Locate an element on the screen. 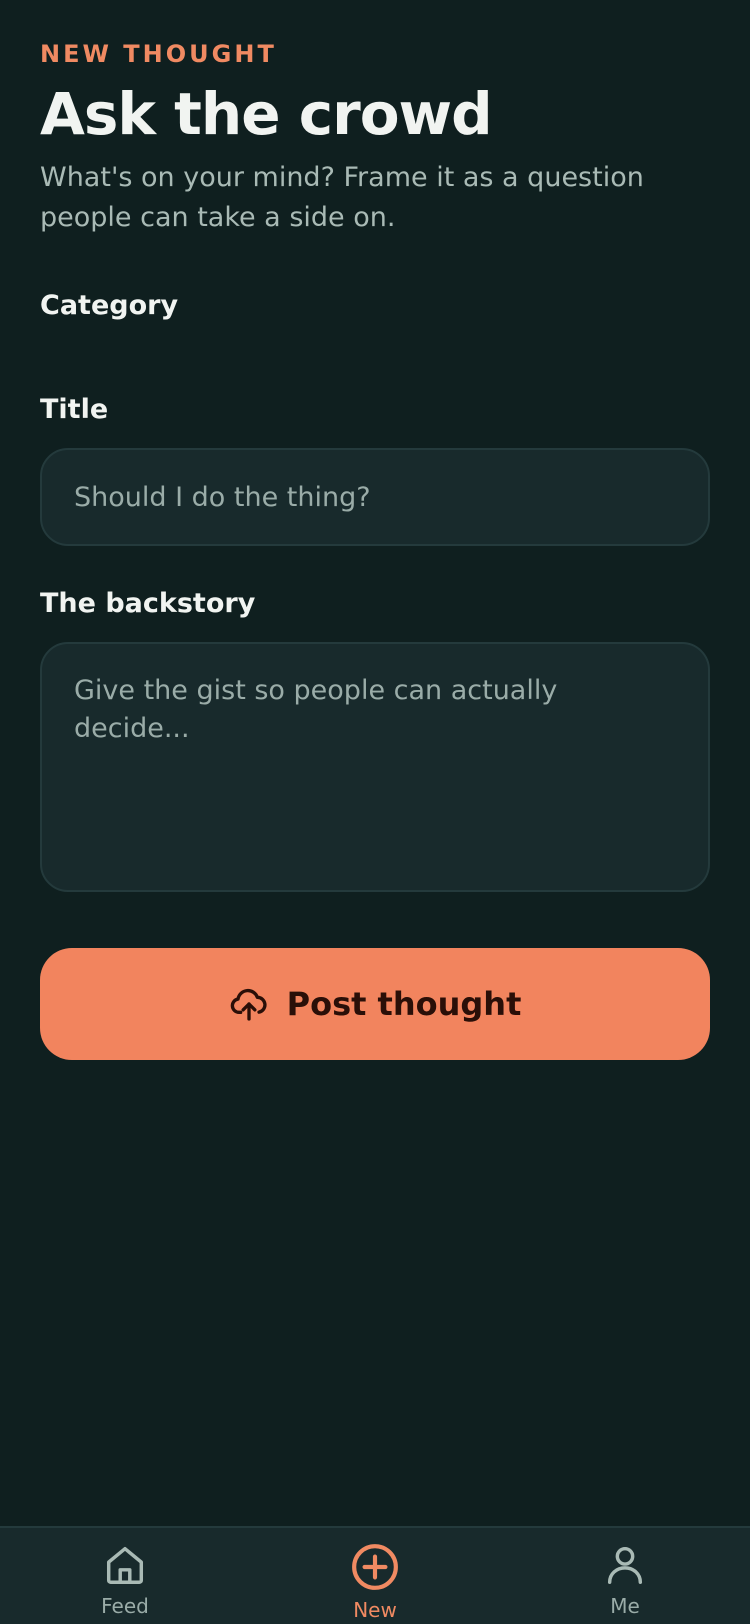 This screenshot has width=750, height=1624. cloud-upload-icon is located at coordinates (249, 1004).